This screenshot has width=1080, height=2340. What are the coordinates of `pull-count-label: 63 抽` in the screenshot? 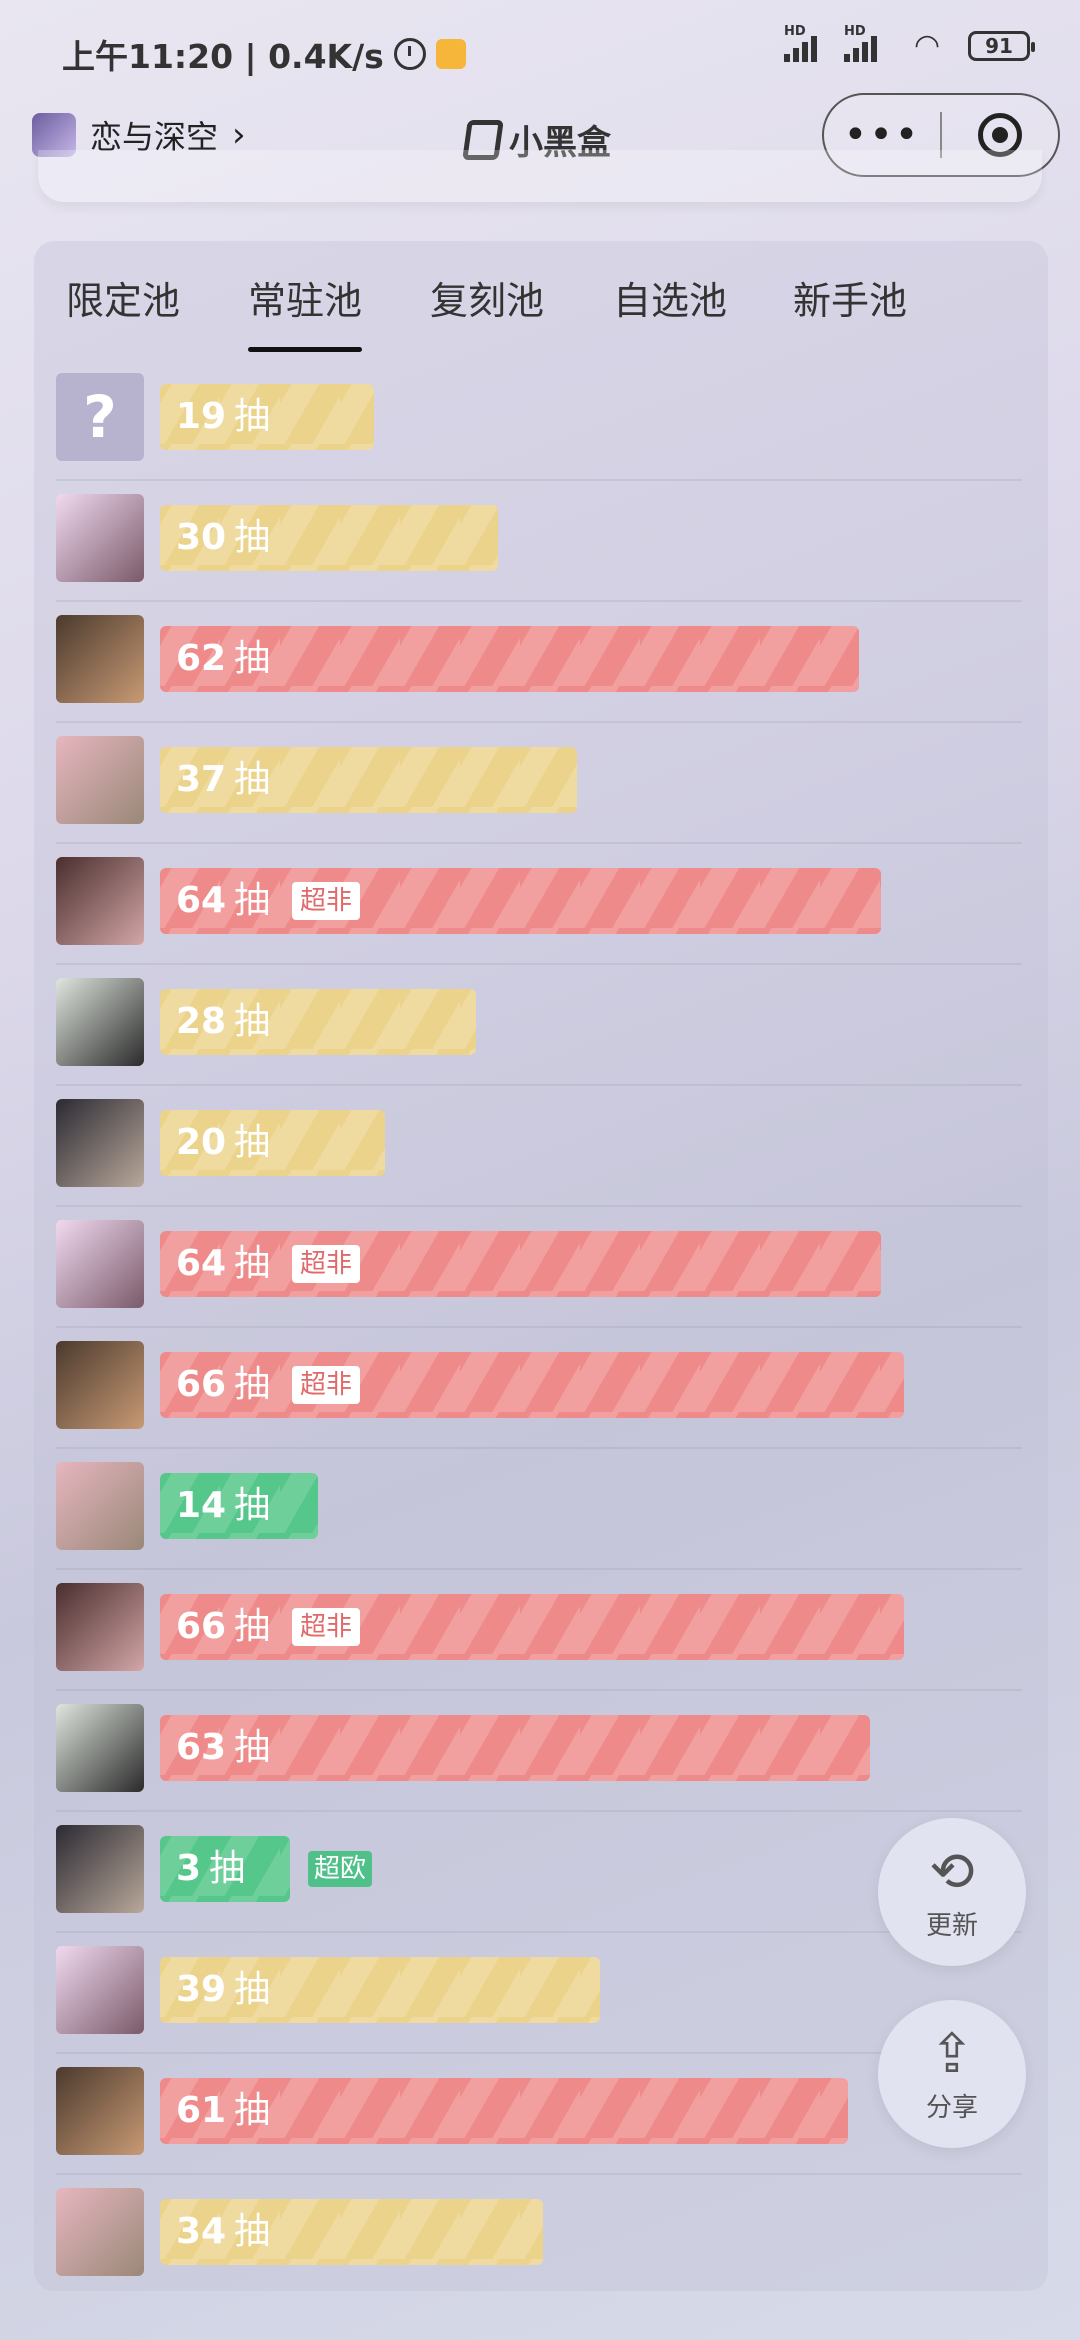 It's located at (223, 1748).